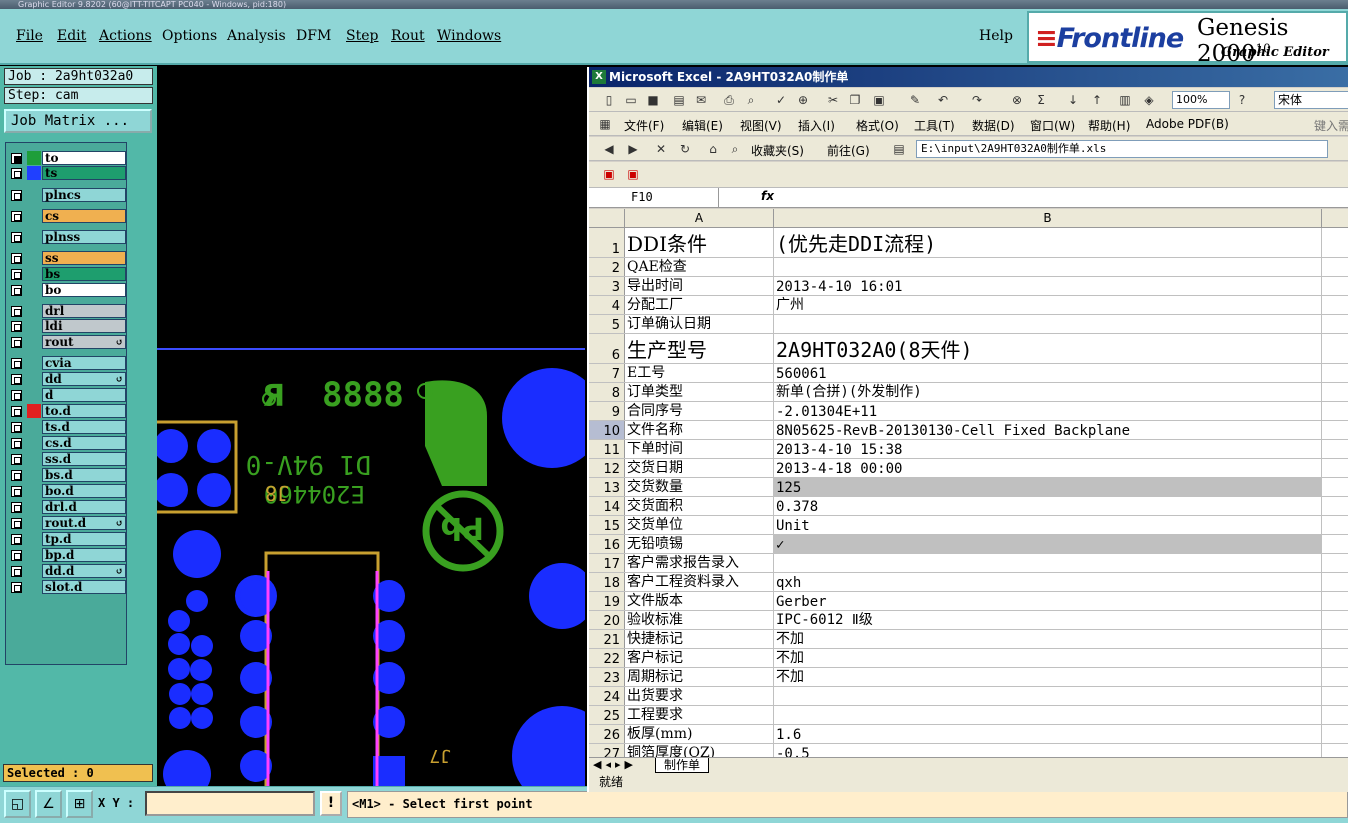 This screenshot has height=823, width=1348. Describe the element at coordinates (699, 506) in the screenshot. I see `cell-a: 交货面积` at that location.